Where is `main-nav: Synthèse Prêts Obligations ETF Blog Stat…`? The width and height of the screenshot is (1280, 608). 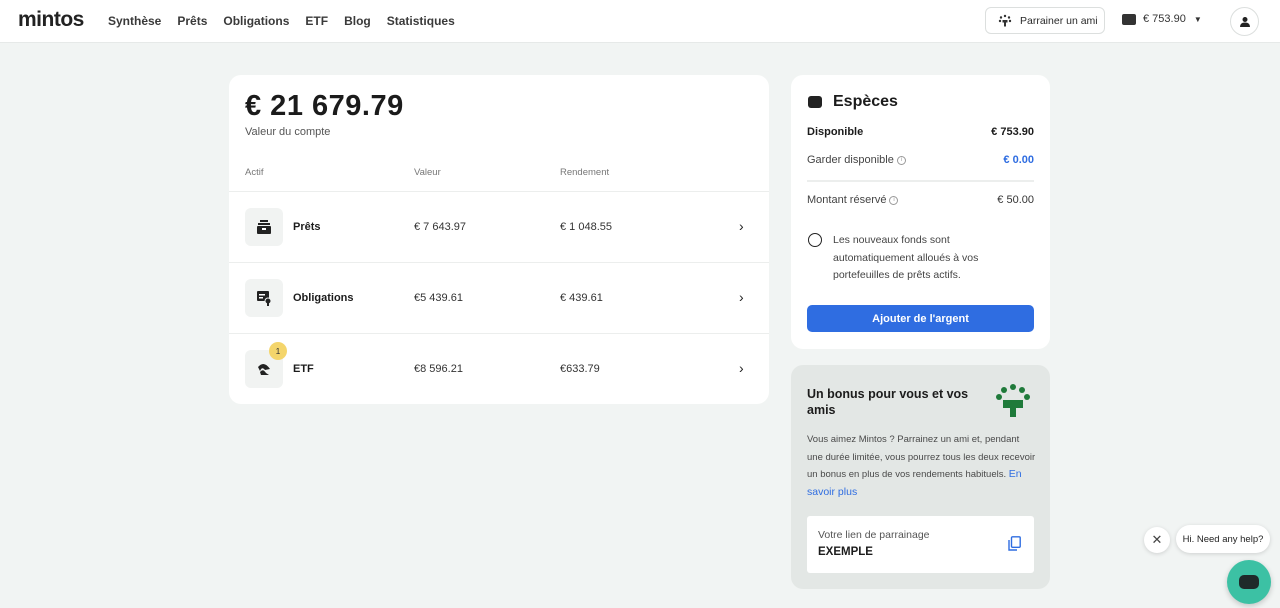 main-nav: Synthèse Prêts Obligations ETF Blog Stat… is located at coordinates (289, 21).